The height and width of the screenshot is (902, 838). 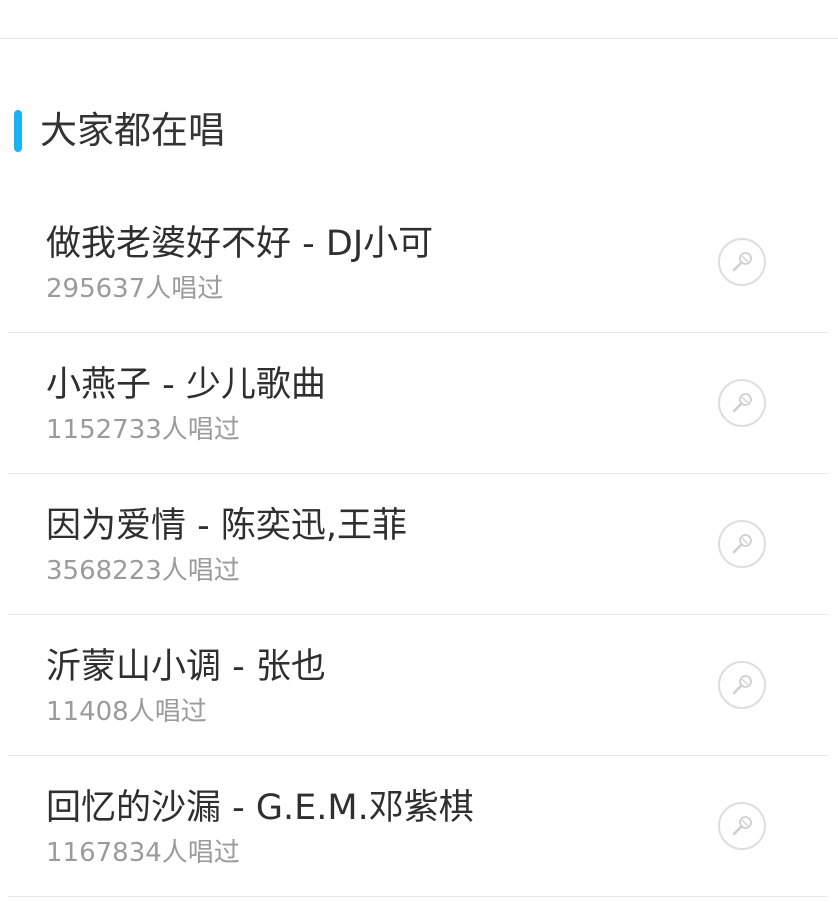 What do you see at coordinates (419, 38) in the screenshot?
I see `top-divider` at bounding box center [419, 38].